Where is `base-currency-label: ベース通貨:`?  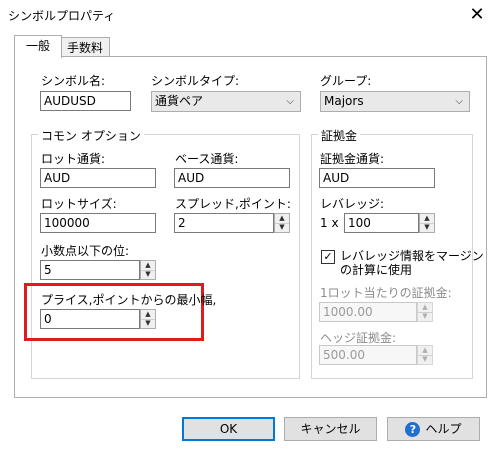
base-currency-label: ベース通貨: is located at coordinates (207, 159).